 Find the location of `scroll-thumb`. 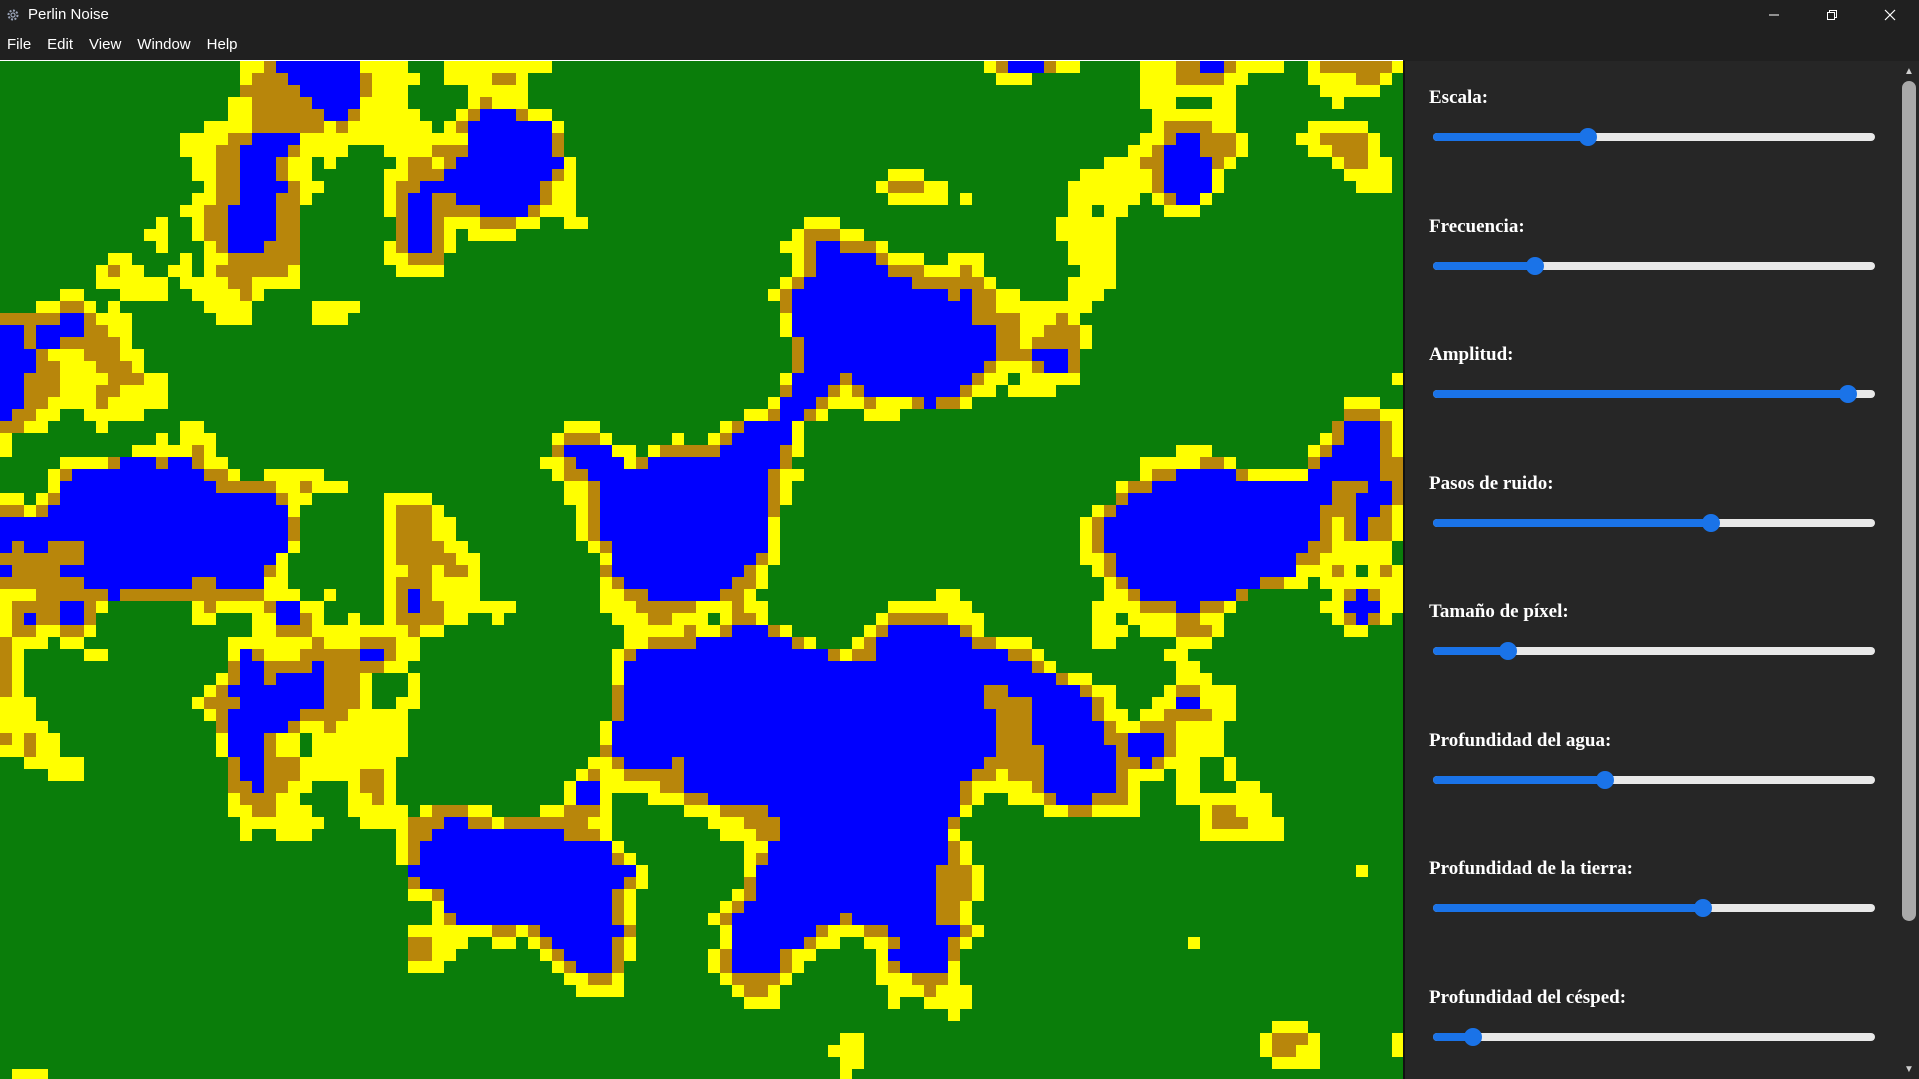

scroll-thumb is located at coordinates (1909, 501).